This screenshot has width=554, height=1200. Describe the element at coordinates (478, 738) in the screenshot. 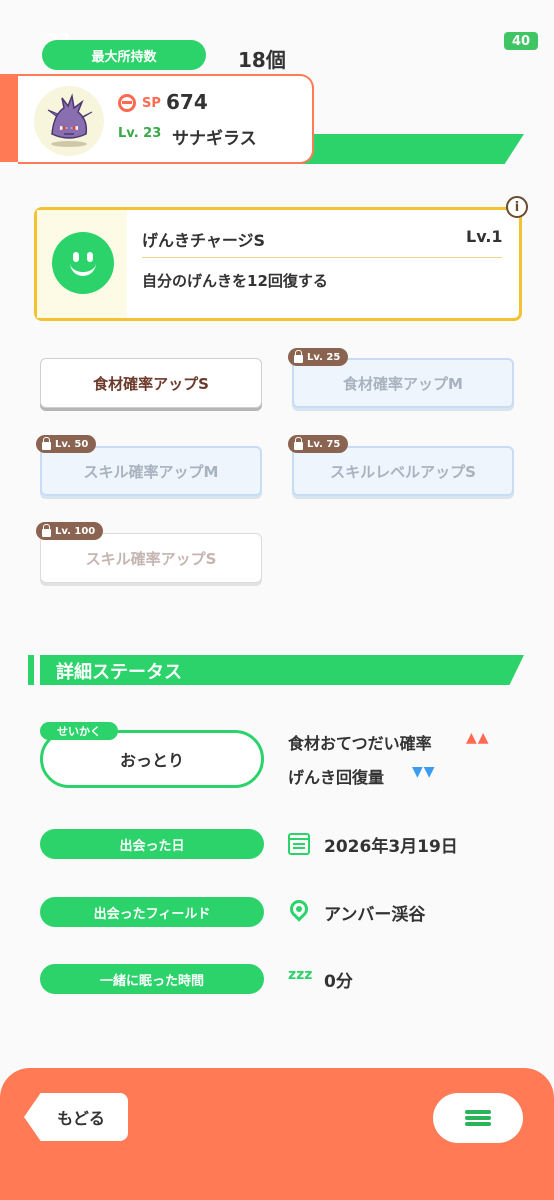

I see `up-arrows-icon: ▲▲` at that location.